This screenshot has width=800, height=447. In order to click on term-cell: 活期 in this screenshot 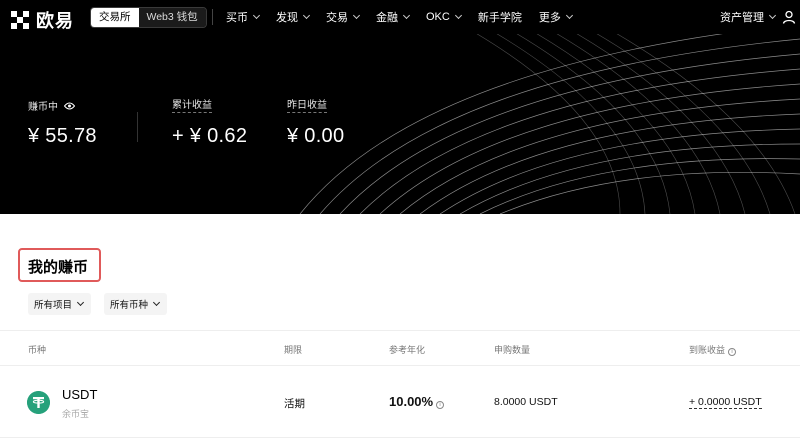, I will do `click(294, 404)`.